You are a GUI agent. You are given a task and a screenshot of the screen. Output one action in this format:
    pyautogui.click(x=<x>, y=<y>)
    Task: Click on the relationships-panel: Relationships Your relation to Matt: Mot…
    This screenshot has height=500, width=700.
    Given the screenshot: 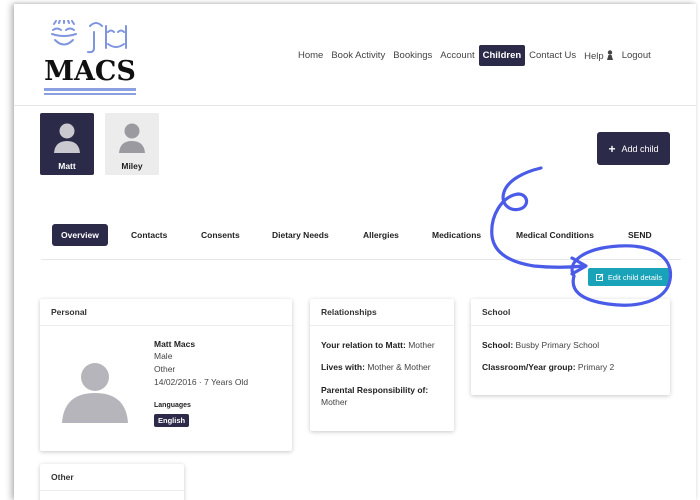 What is the action you would take?
    pyautogui.click(x=382, y=365)
    